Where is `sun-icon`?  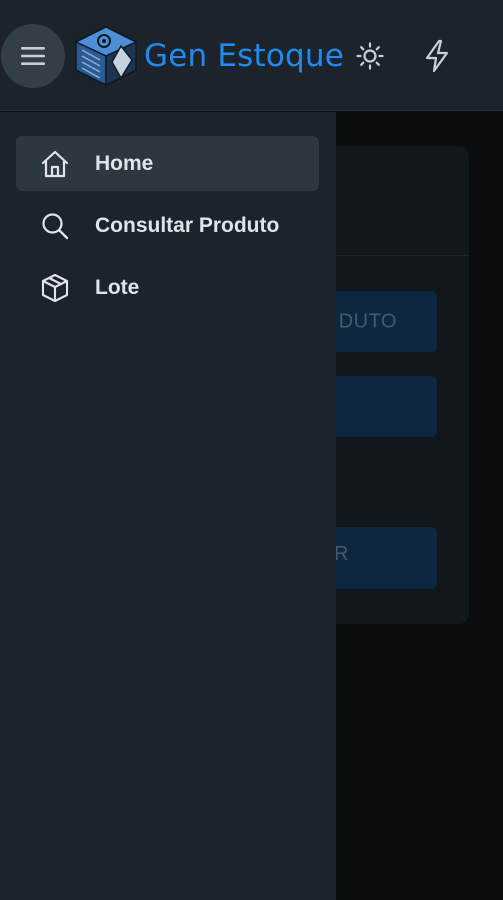
sun-icon is located at coordinates (370, 56).